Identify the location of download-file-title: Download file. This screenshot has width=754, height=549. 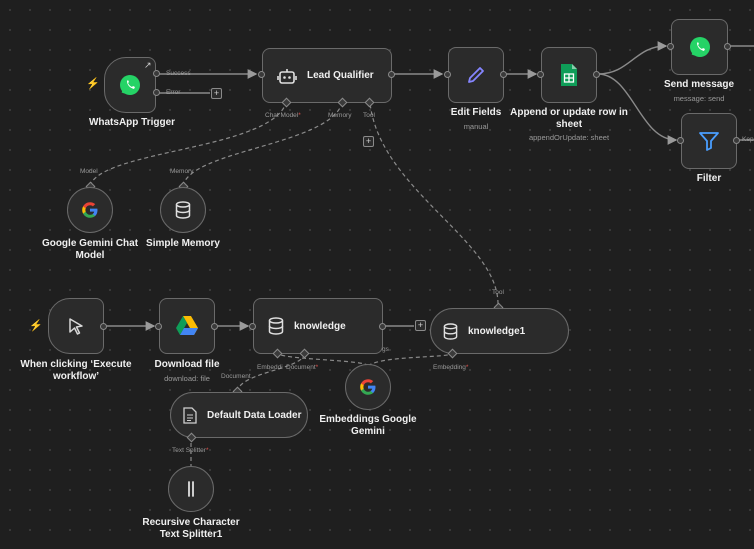
(187, 364).